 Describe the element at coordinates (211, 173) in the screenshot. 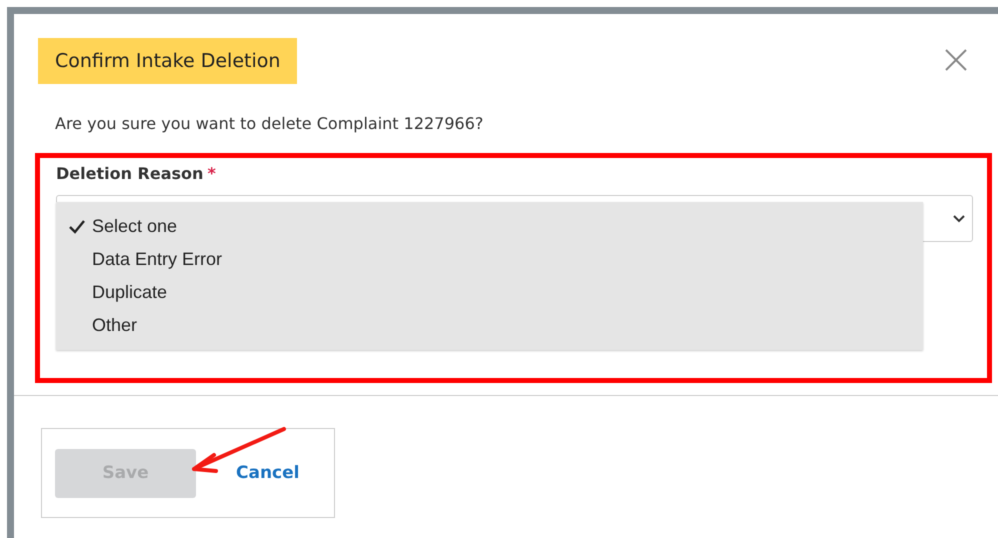

I see `required-mark: *` at that location.